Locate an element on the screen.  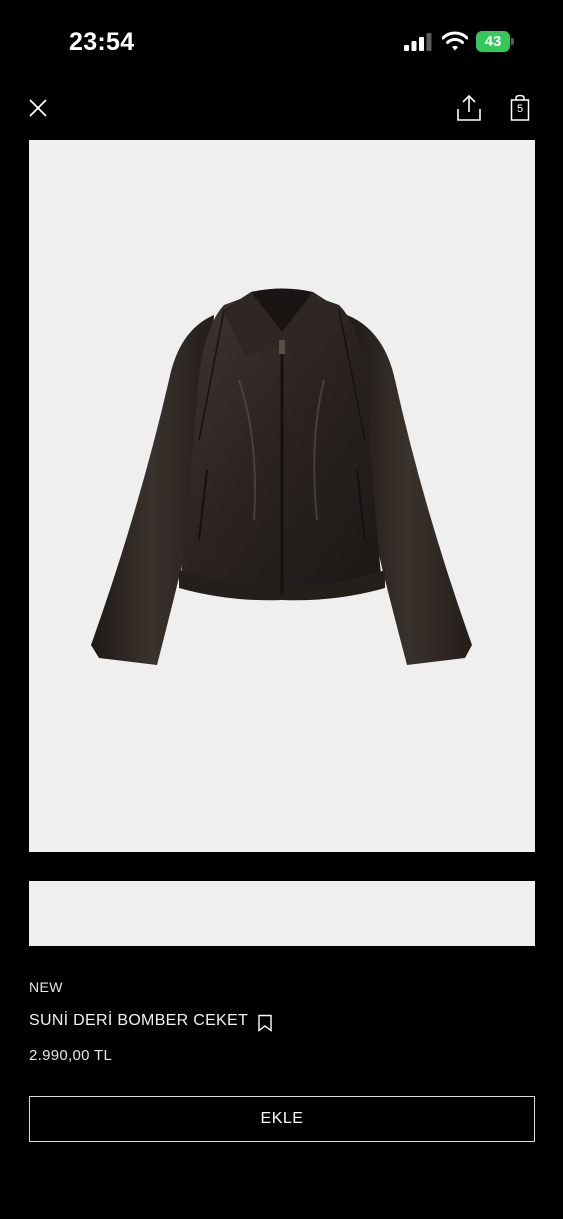
new-badge: NEW is located at coordinates (46, 987).